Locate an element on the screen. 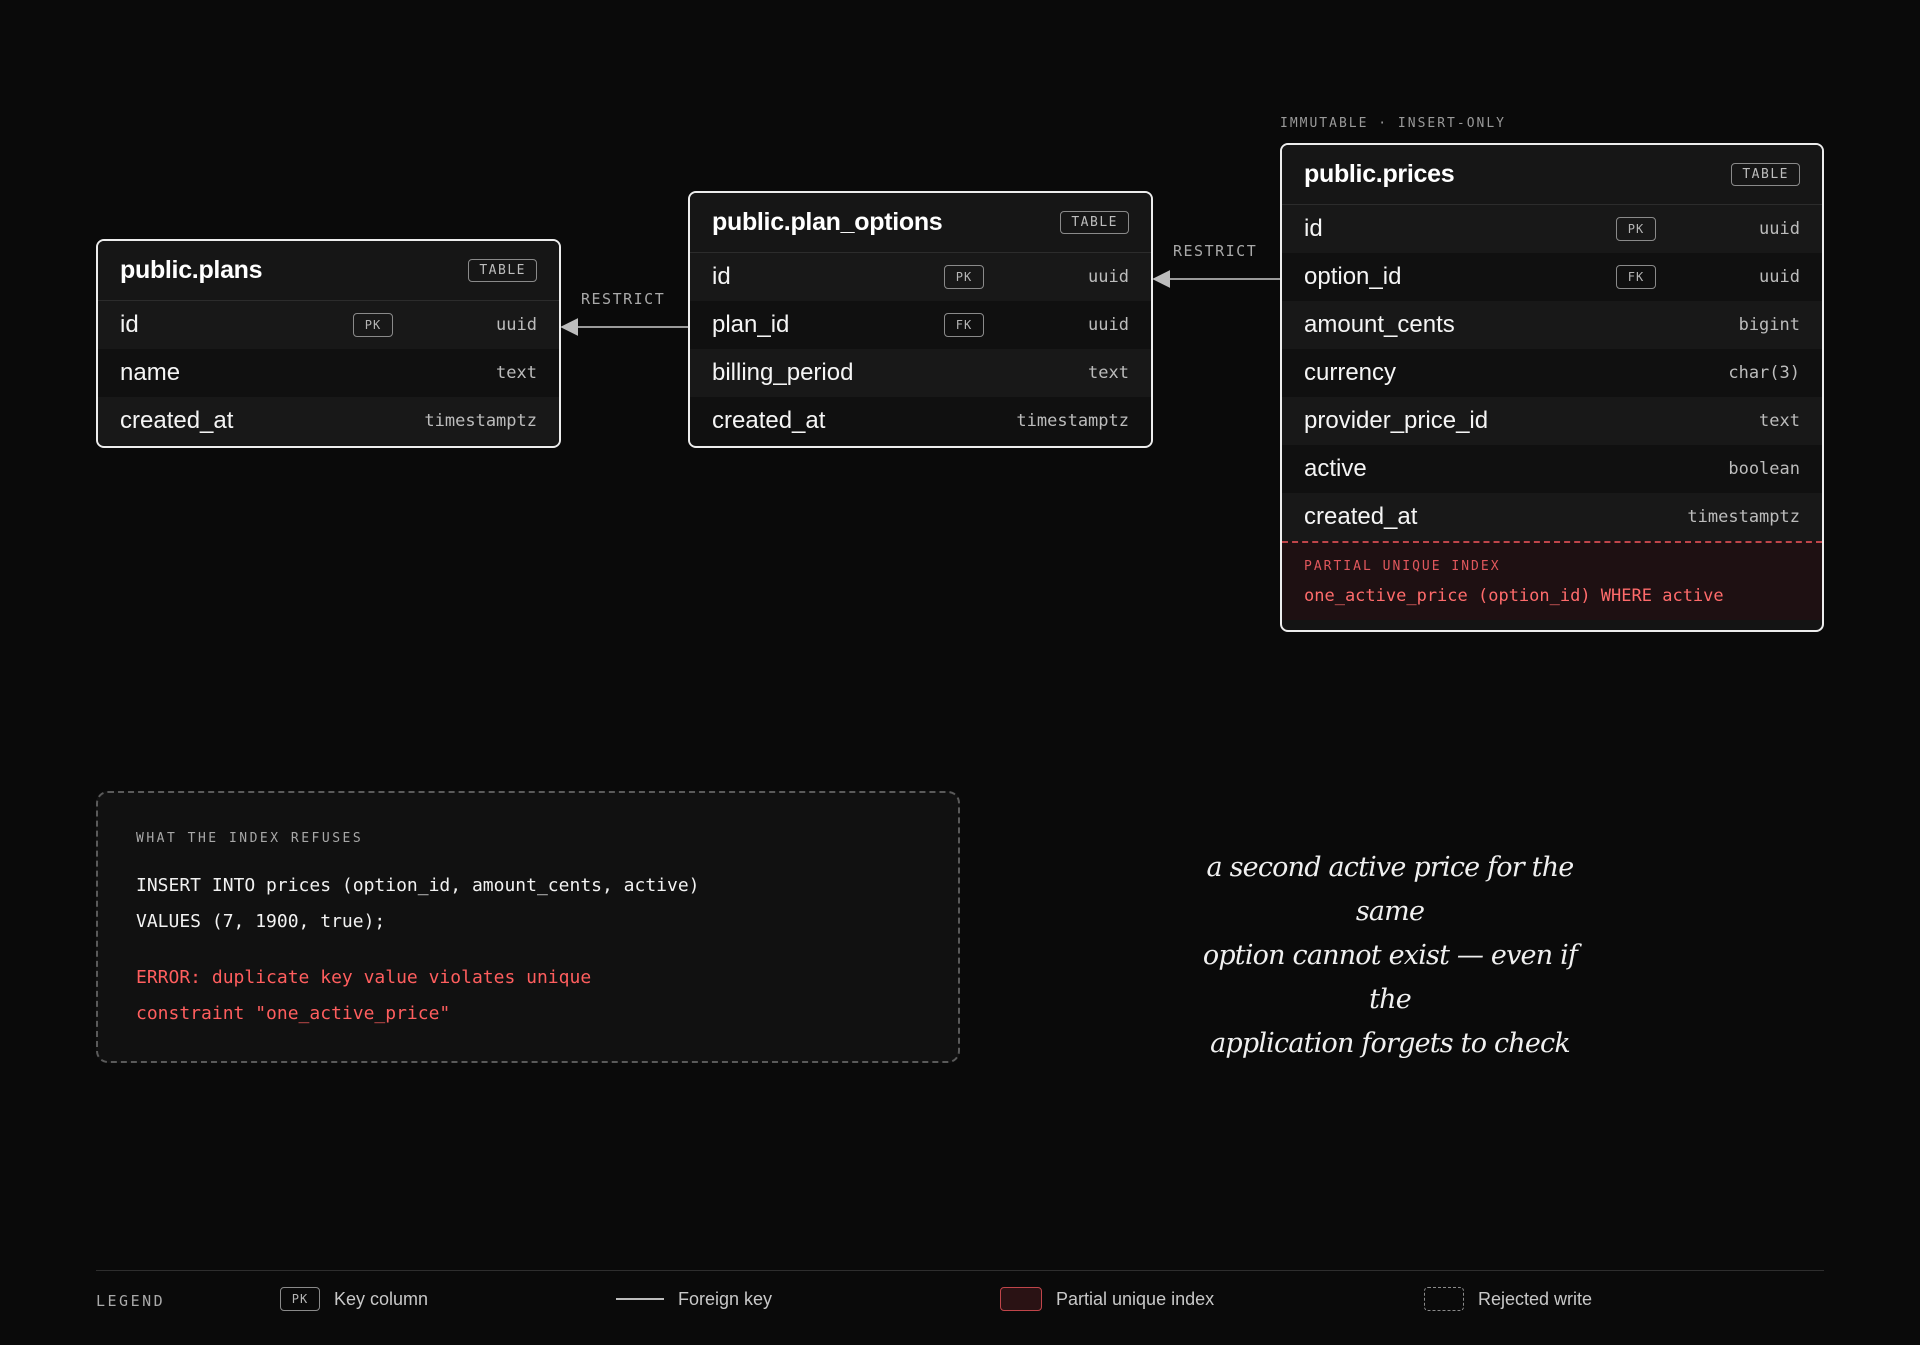 The image size is (1920, 1345). column-name: amount_cents is located at coordinates (1379, 324).